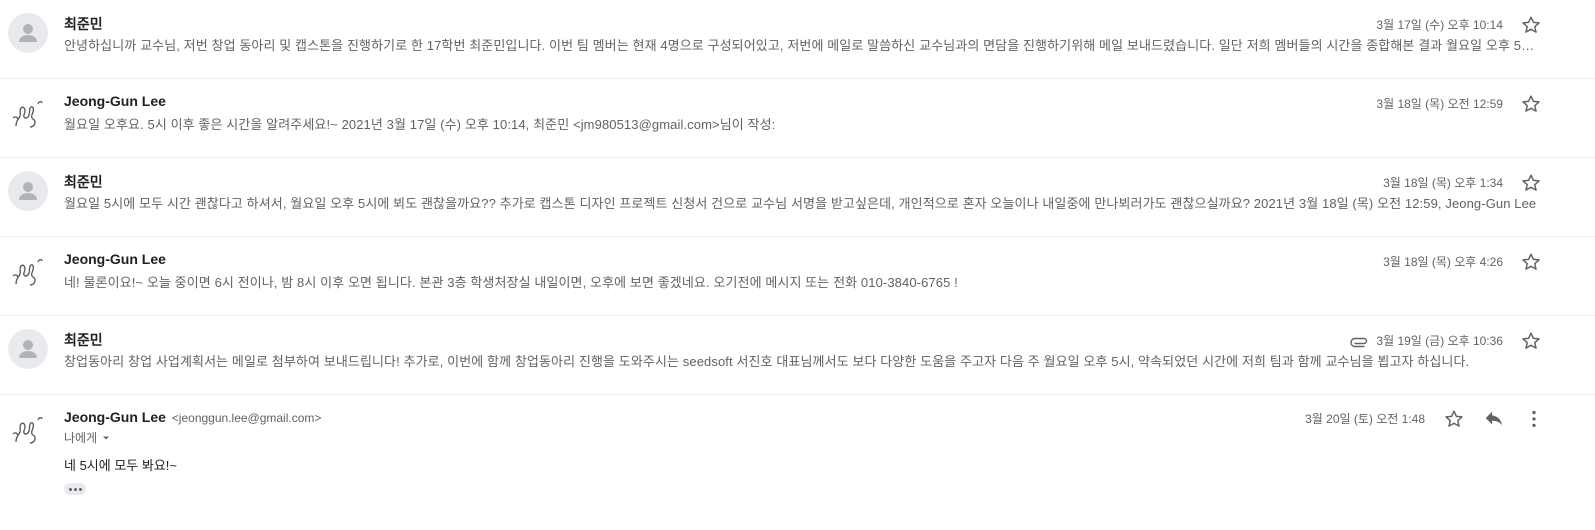  I want to click on recipient-dropdown: 나에게, so click(87, 437).